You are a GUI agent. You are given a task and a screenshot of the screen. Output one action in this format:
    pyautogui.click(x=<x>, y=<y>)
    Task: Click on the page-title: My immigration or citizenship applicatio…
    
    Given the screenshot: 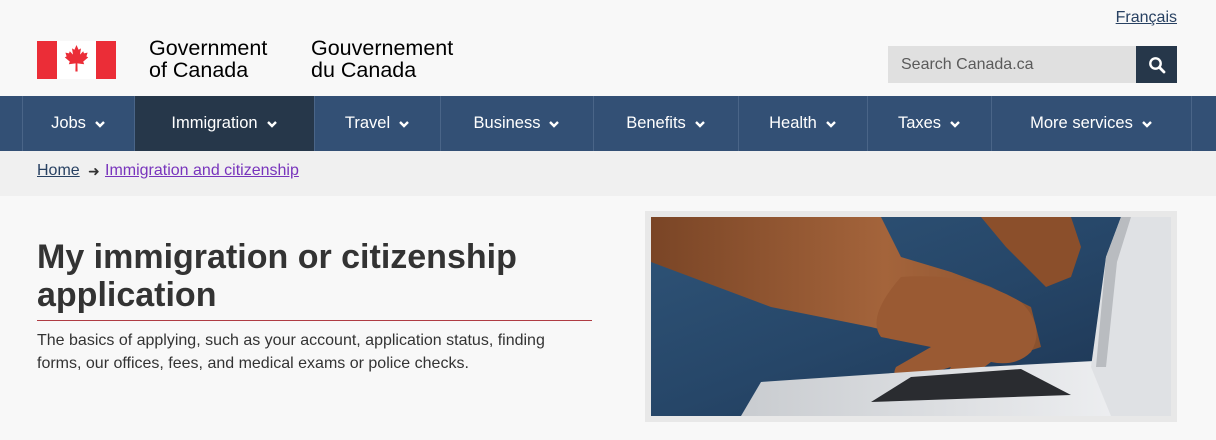 What is the action you would take?
    pyautogui.click(x=277, y=276)
    